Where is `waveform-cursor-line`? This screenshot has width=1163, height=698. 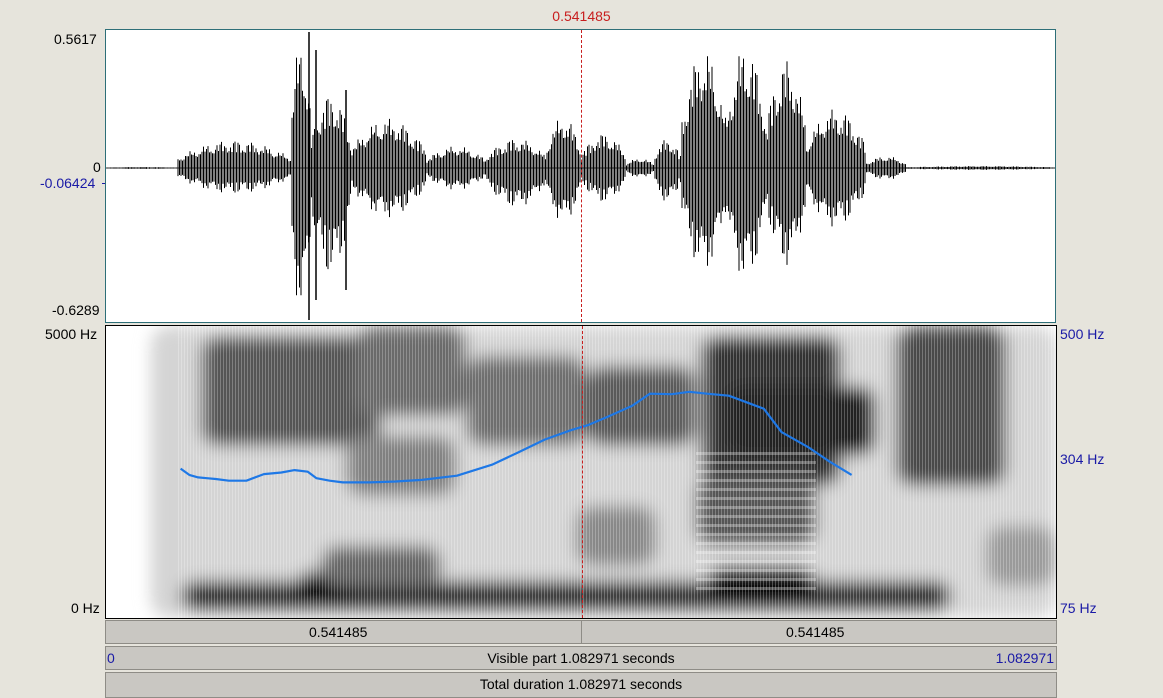
waveform-cursor-line is located at coordinates (581, 176).